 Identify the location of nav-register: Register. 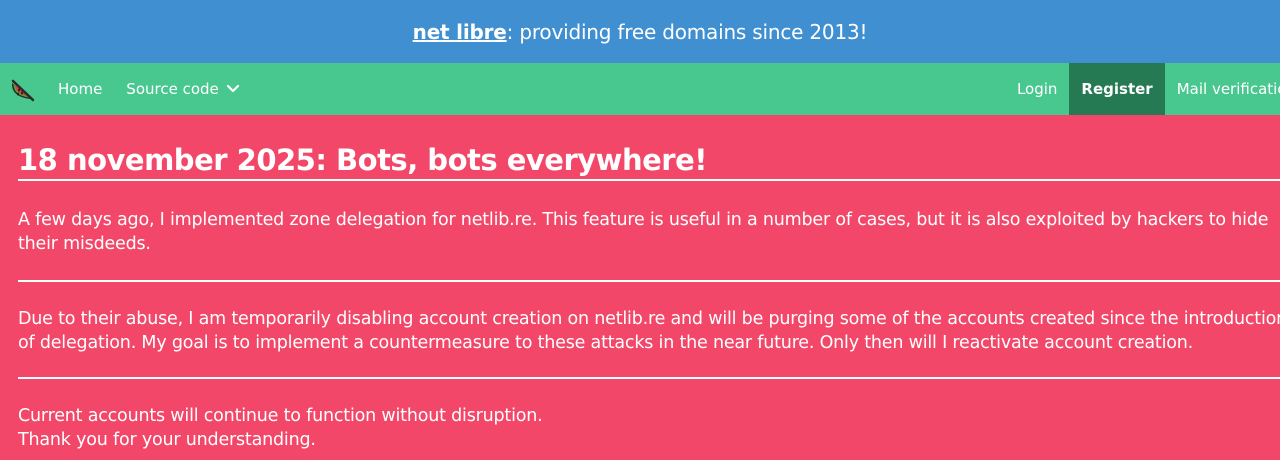
(1117, 89).